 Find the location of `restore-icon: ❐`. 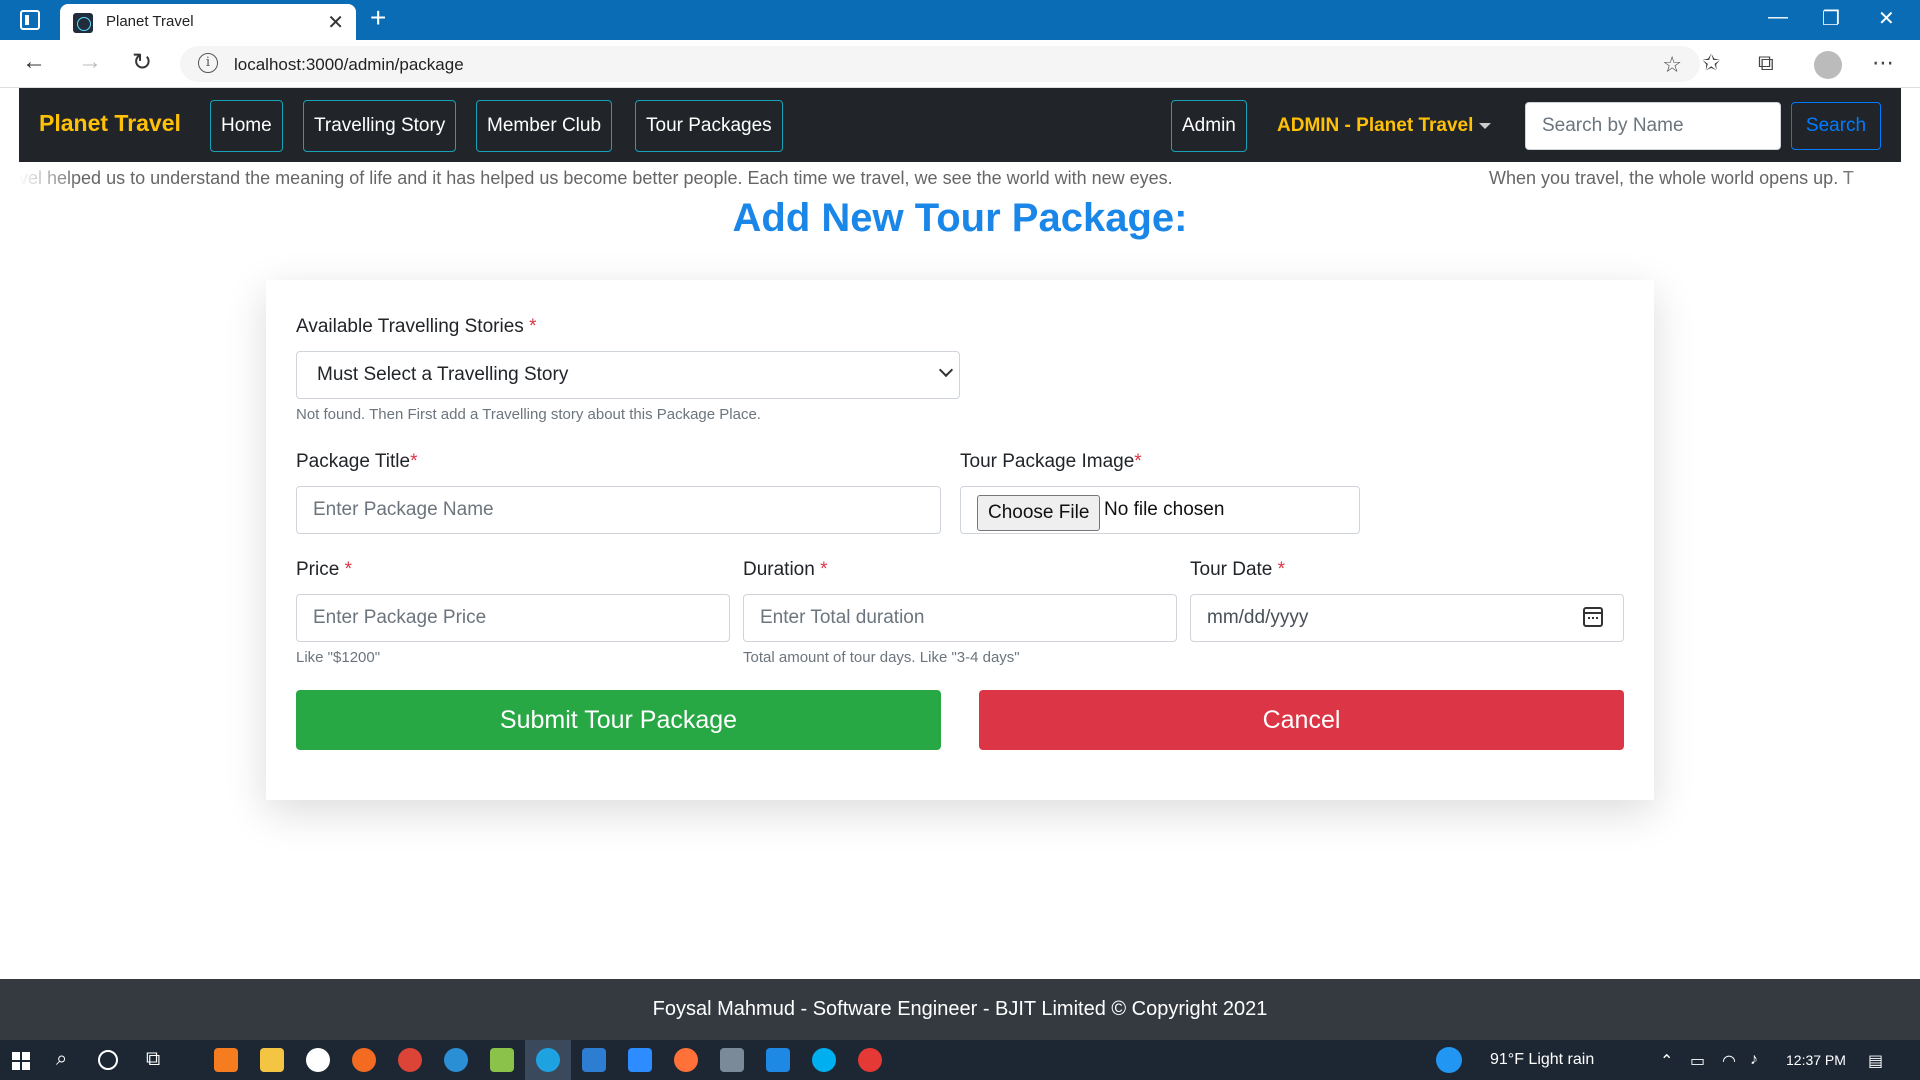

restore-icon: ❐ is located at coordinates (1831, 18).